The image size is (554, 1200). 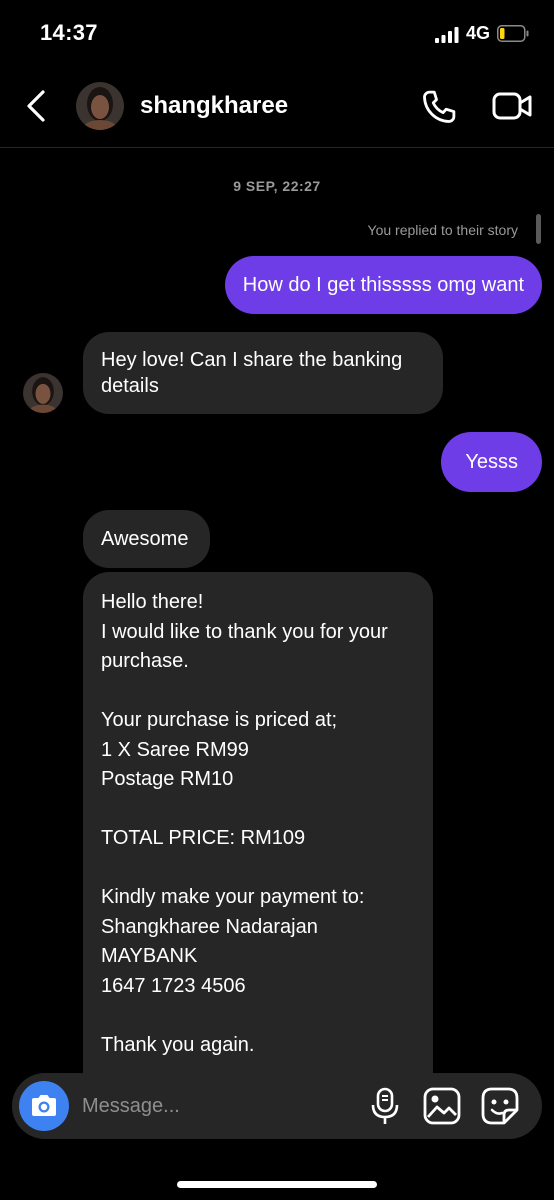 I want to click on outgoing-message: Yesss, so click(x=491, y=462).